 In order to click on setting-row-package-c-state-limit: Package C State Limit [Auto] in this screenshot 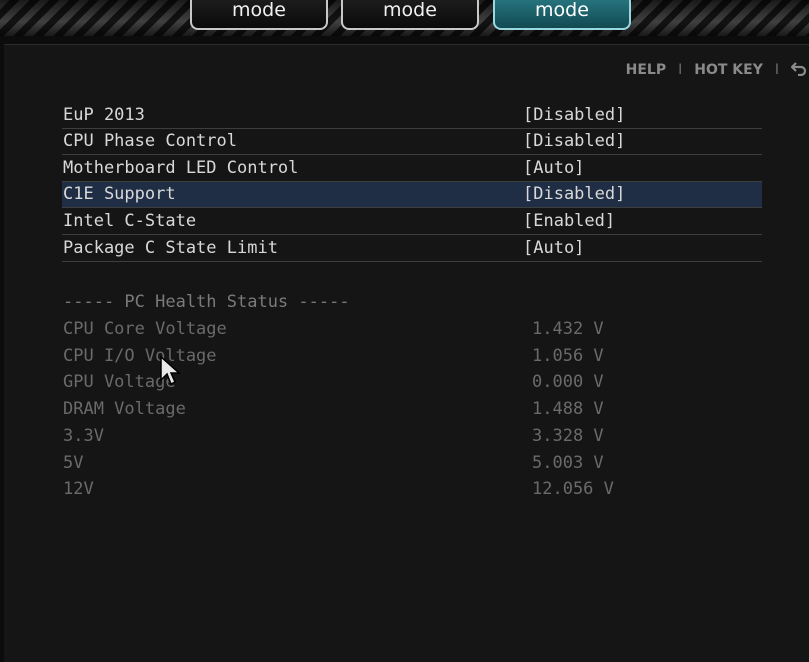, I will do `click(412, 249)`.